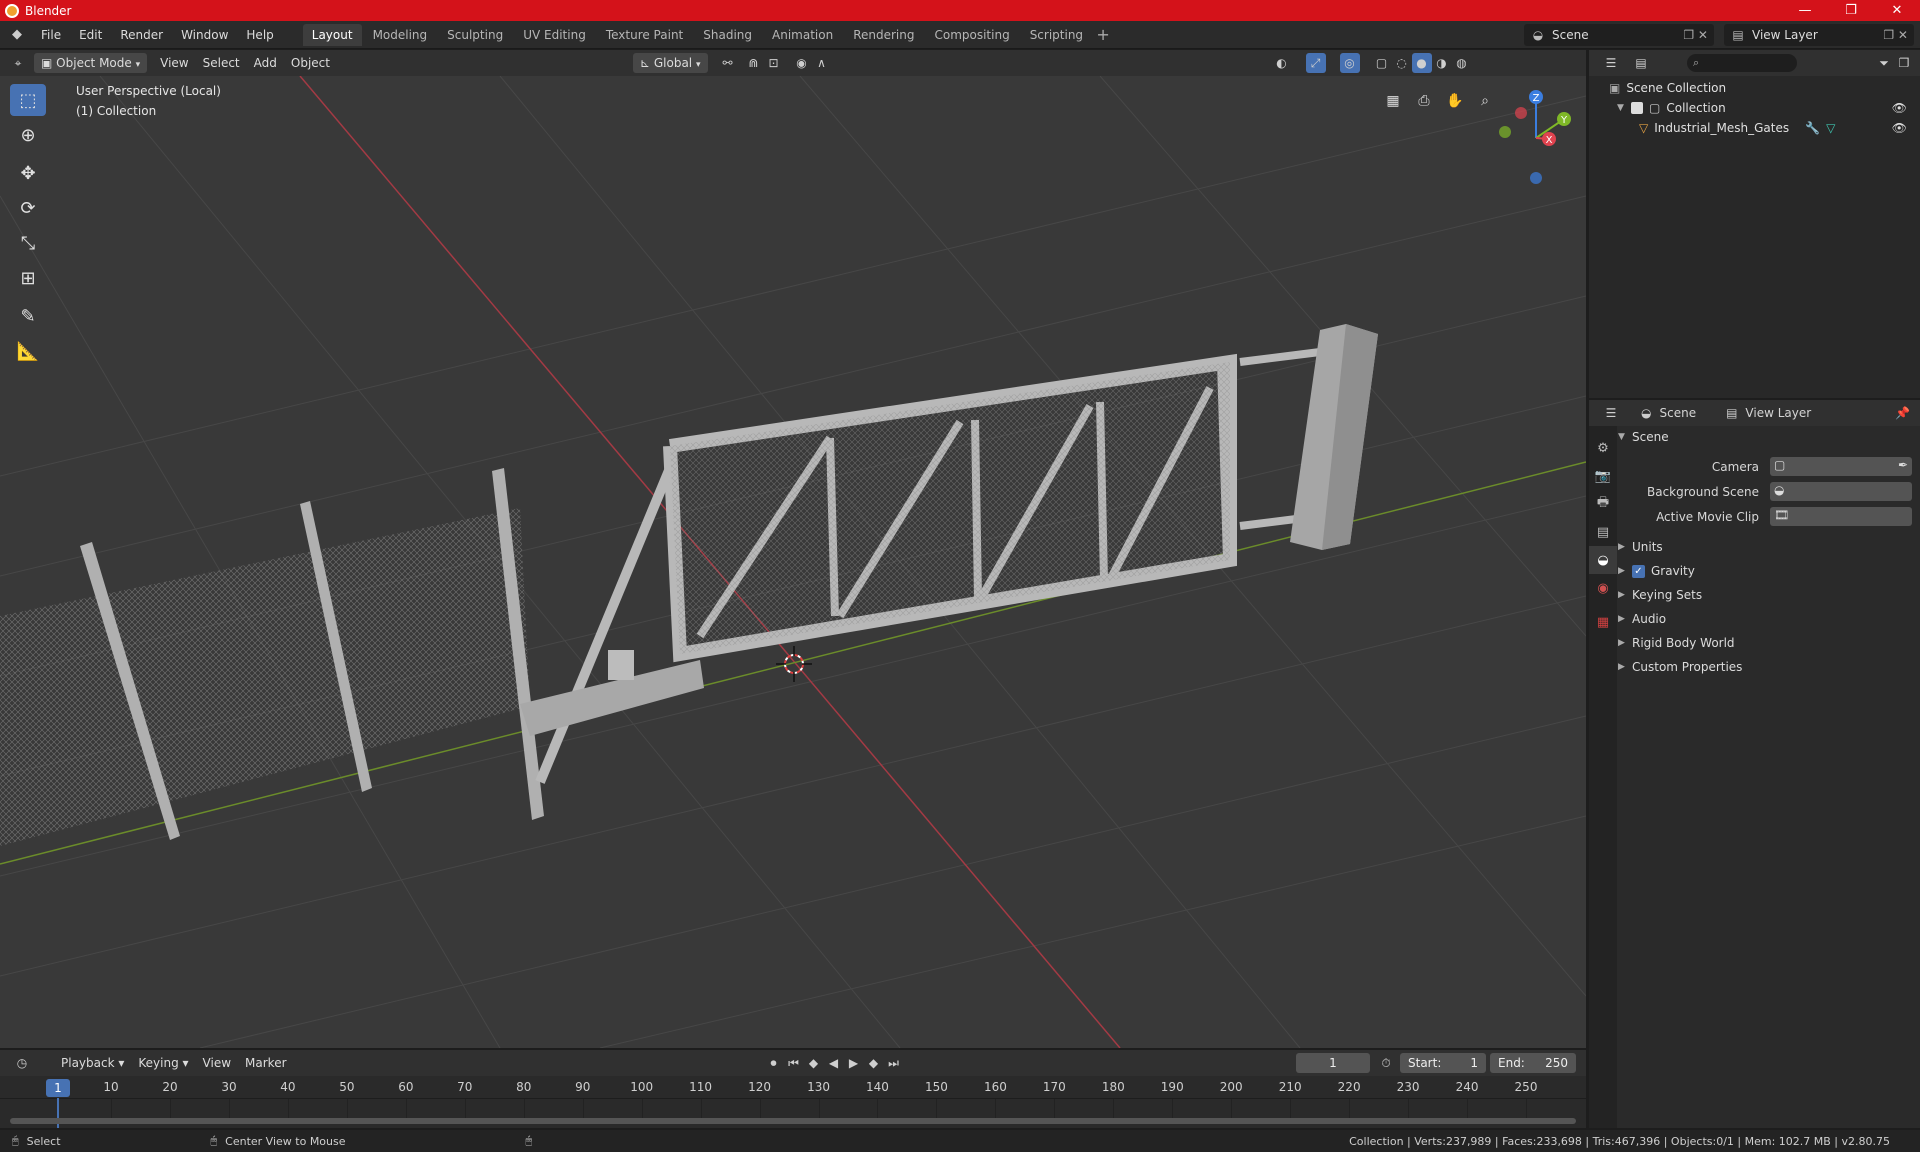 The width and height of the screenshot is (1920, 1152). I want to click on timeline-editor-type-icon: ◷, so click(22, 1063).